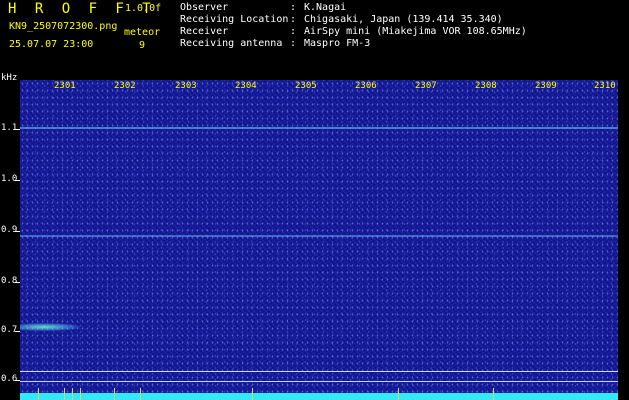 Image resolution: width=629 pixels, height=400 pixels. Describe the element at coordinates (403, 19) in the screenshot. I see `info-value: Chigasaki, Japan (139.414 35.340)` at that location.